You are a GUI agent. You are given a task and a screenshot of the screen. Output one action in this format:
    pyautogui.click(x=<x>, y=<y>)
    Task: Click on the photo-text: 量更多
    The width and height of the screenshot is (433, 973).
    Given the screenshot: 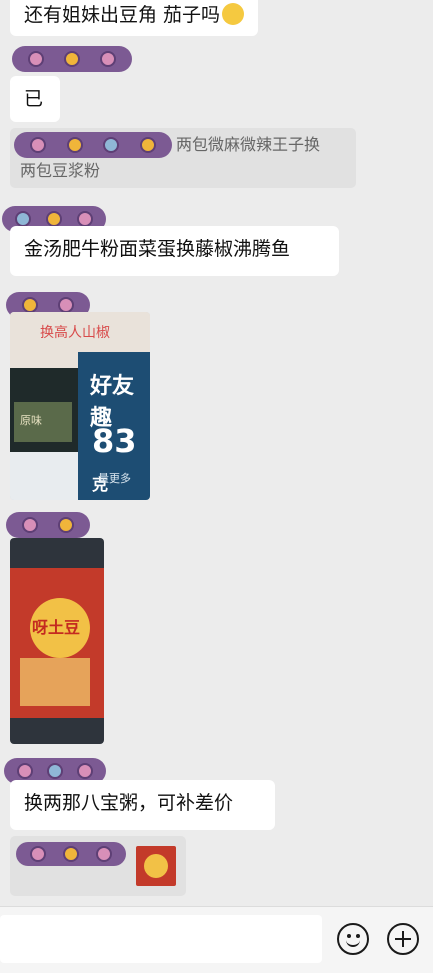 What is the action you would take?
    pyautogui.click(x=114, y=478)
    